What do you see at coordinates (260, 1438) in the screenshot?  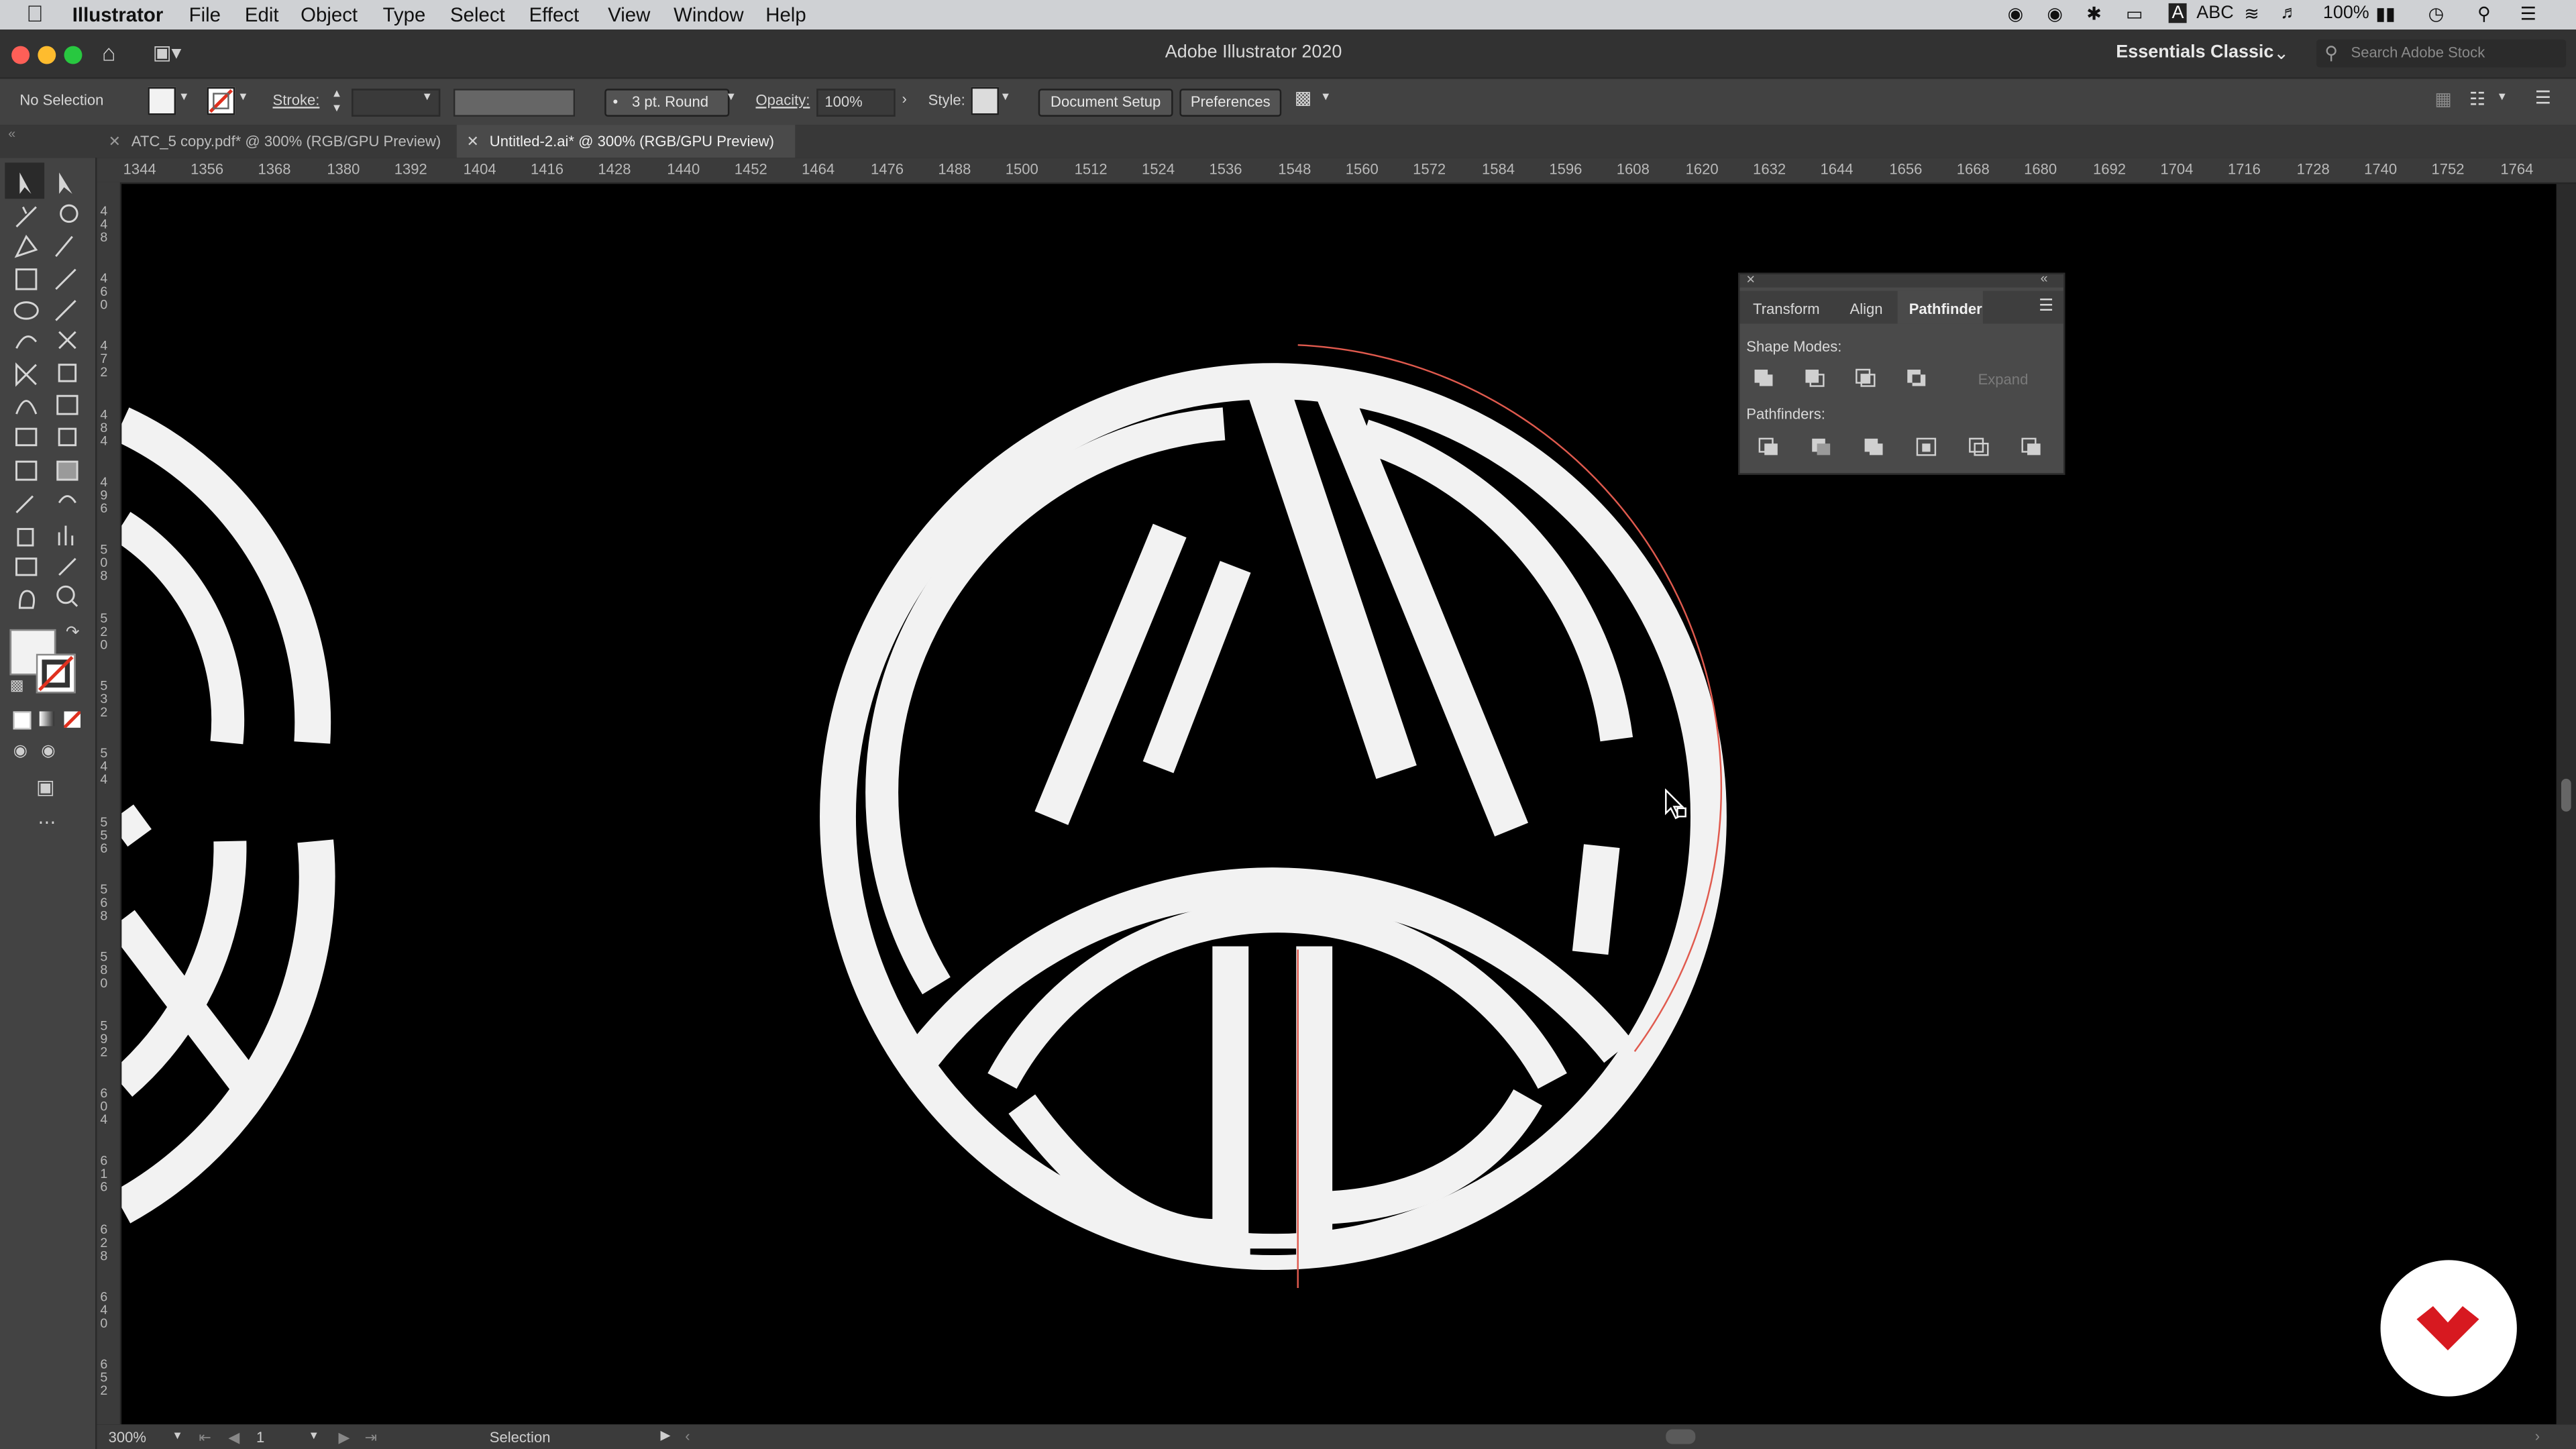 I see `artboard-number: 1` at bounding box center [260, 1438].